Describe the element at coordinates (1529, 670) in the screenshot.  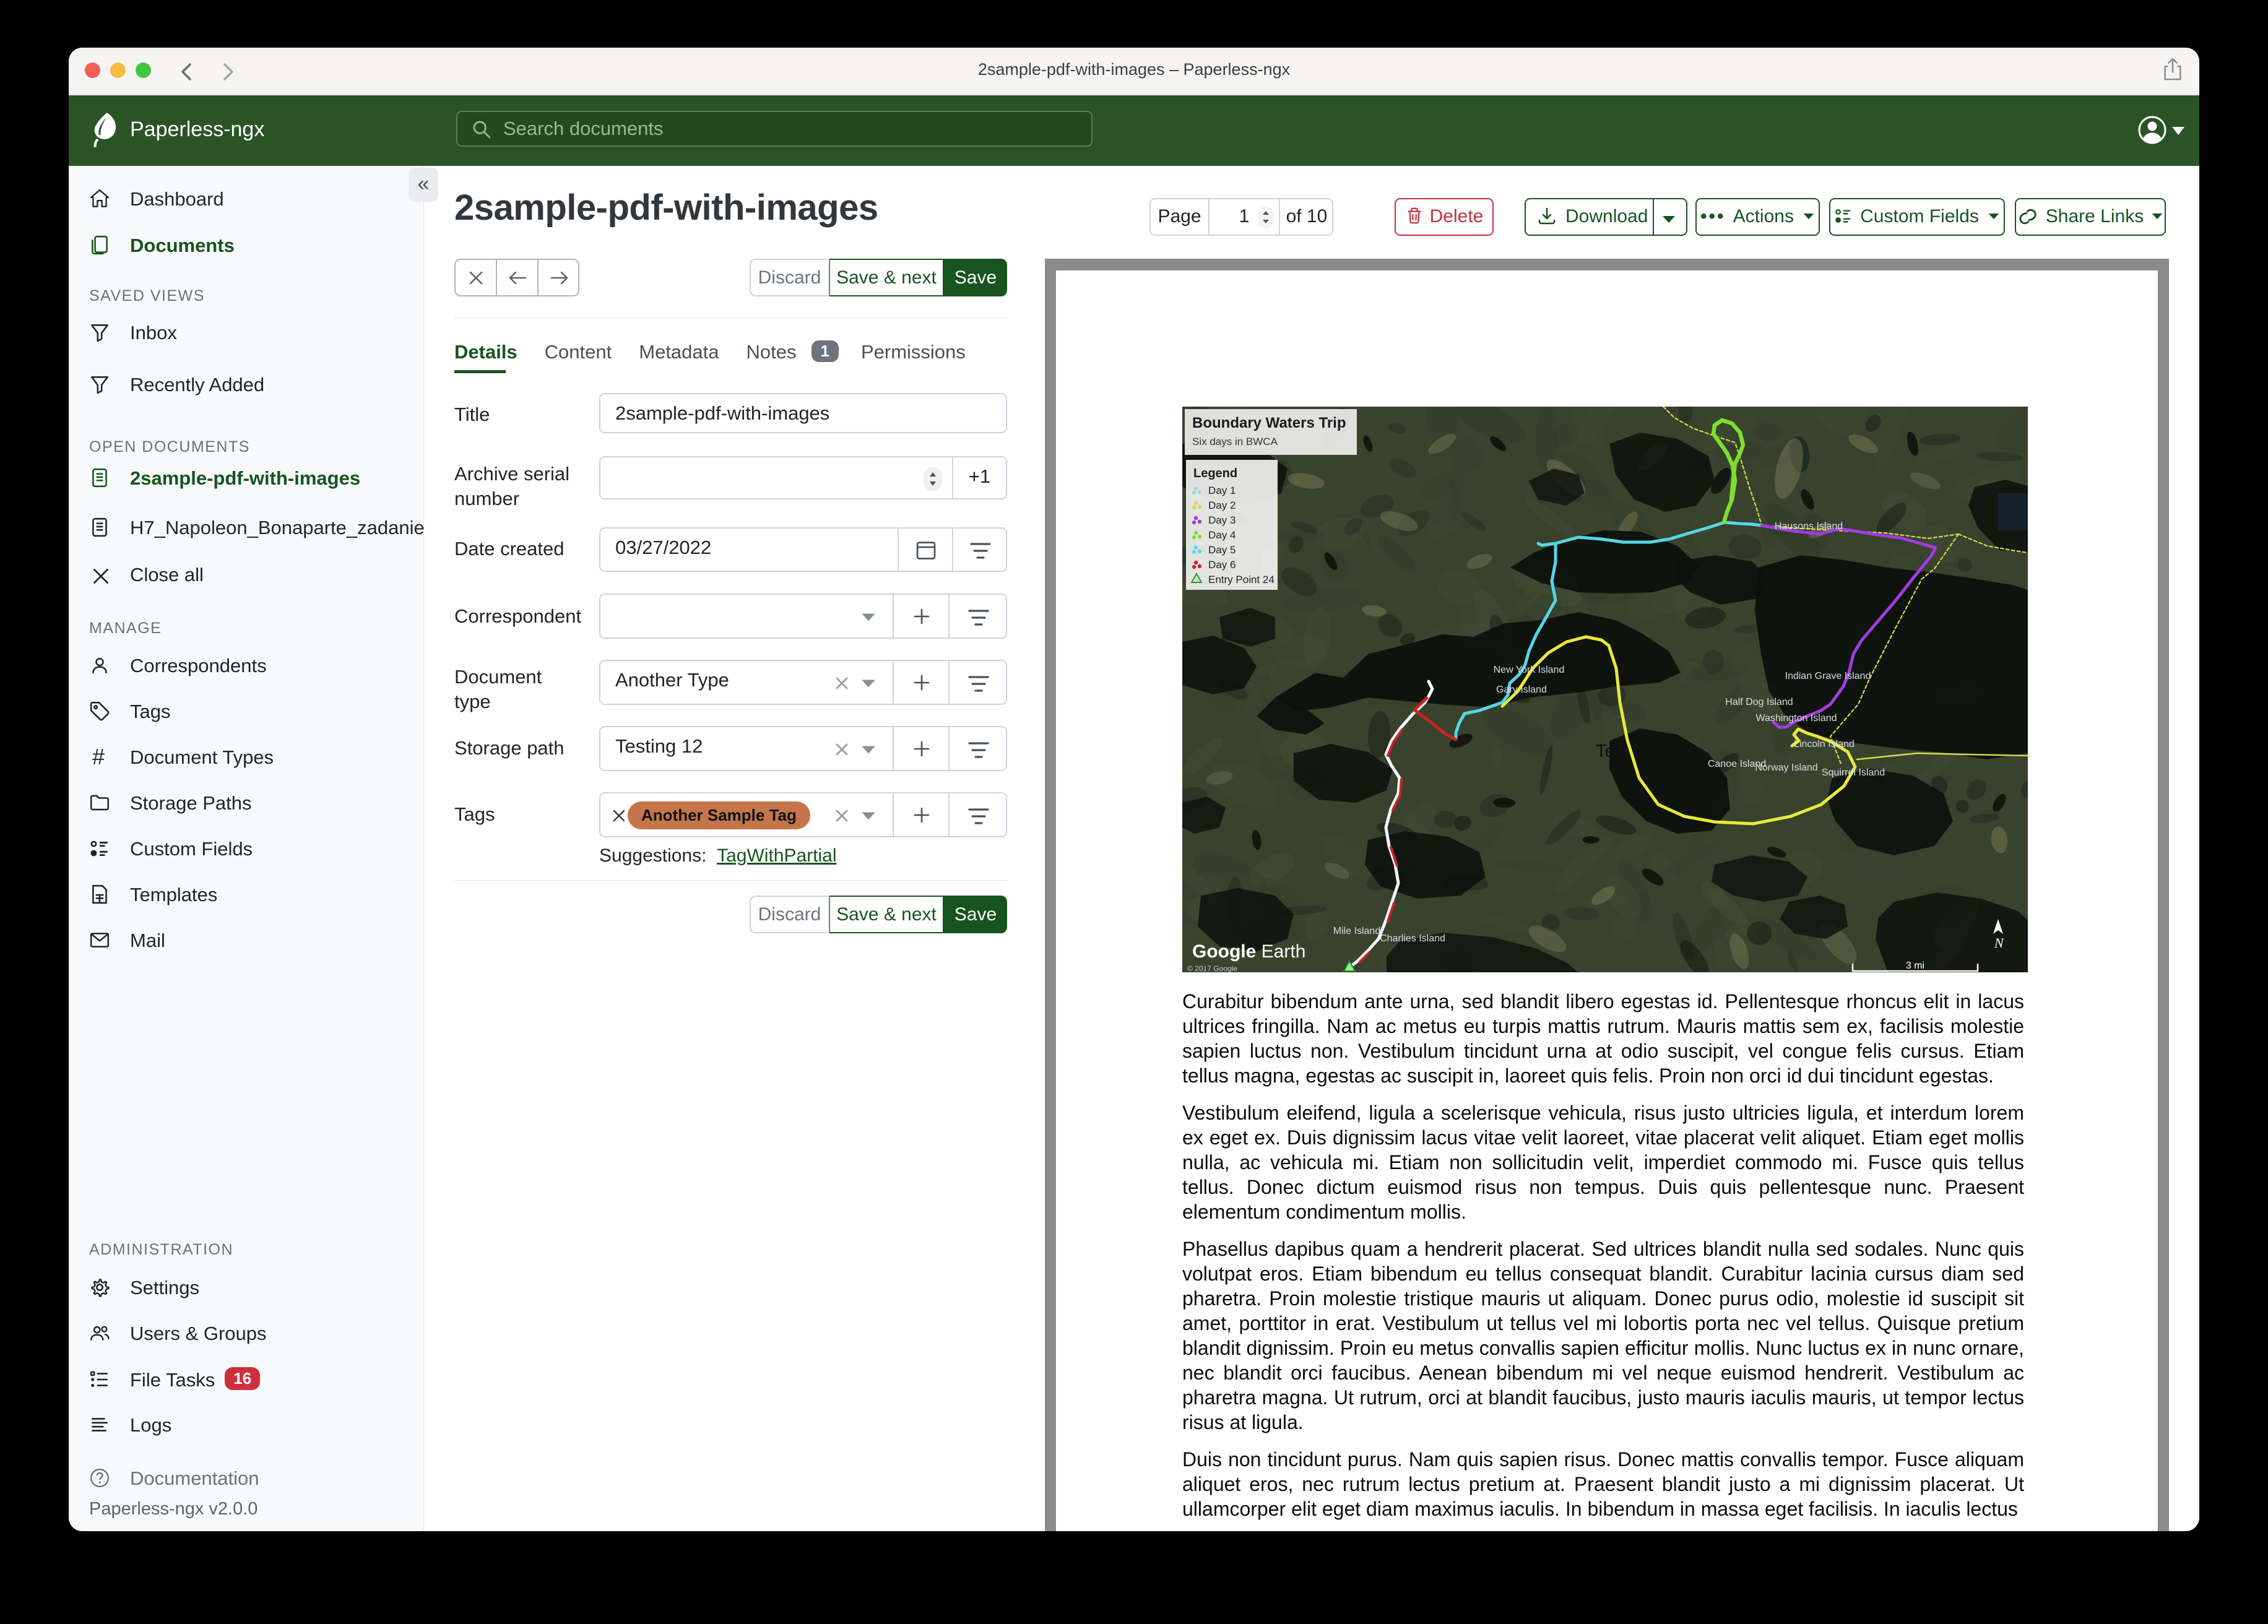
I see `svg-text: New York Island` at that location.